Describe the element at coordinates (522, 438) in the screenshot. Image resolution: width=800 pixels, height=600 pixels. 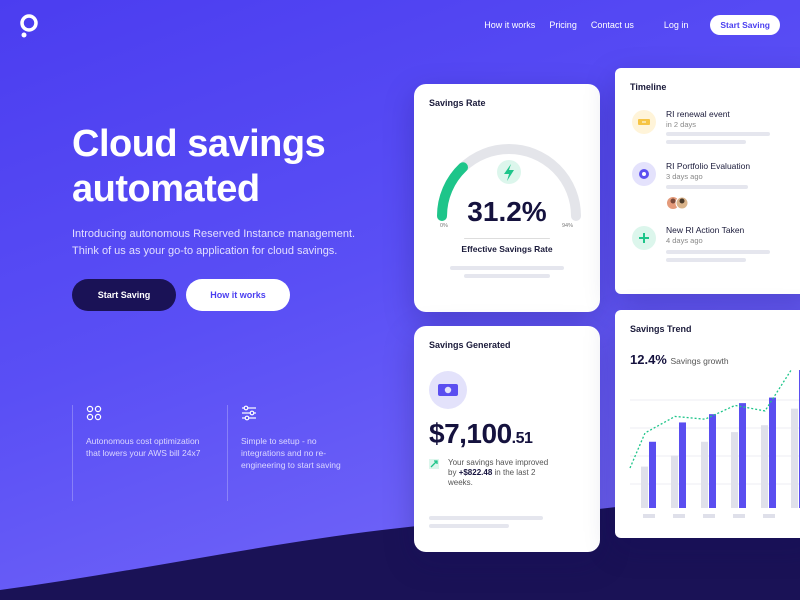
I see `savings-cents: .51` at that location.